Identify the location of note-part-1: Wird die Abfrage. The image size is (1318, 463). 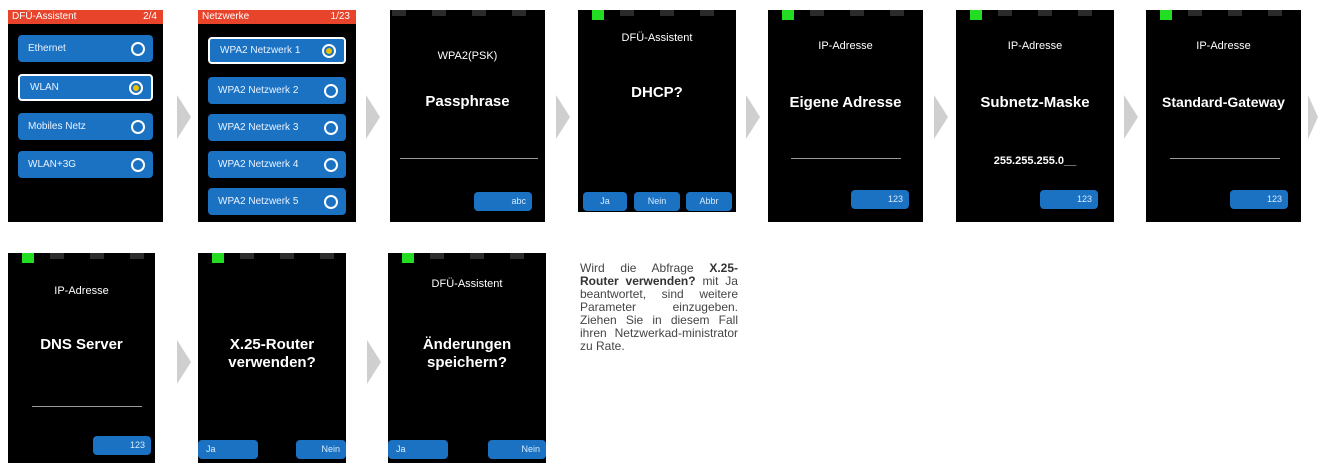
(637, 268).